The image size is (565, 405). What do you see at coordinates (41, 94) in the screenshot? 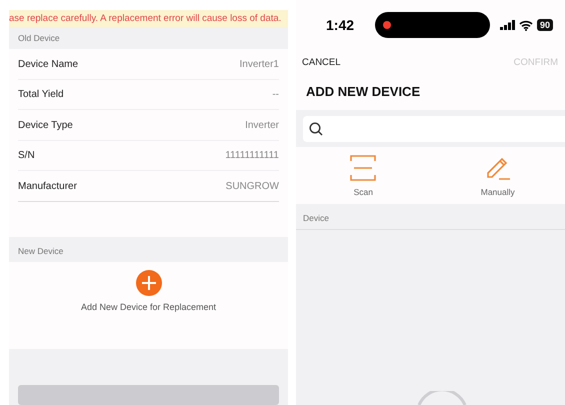
I see `row-label: Total Yield` at bounding box center [41, 94].